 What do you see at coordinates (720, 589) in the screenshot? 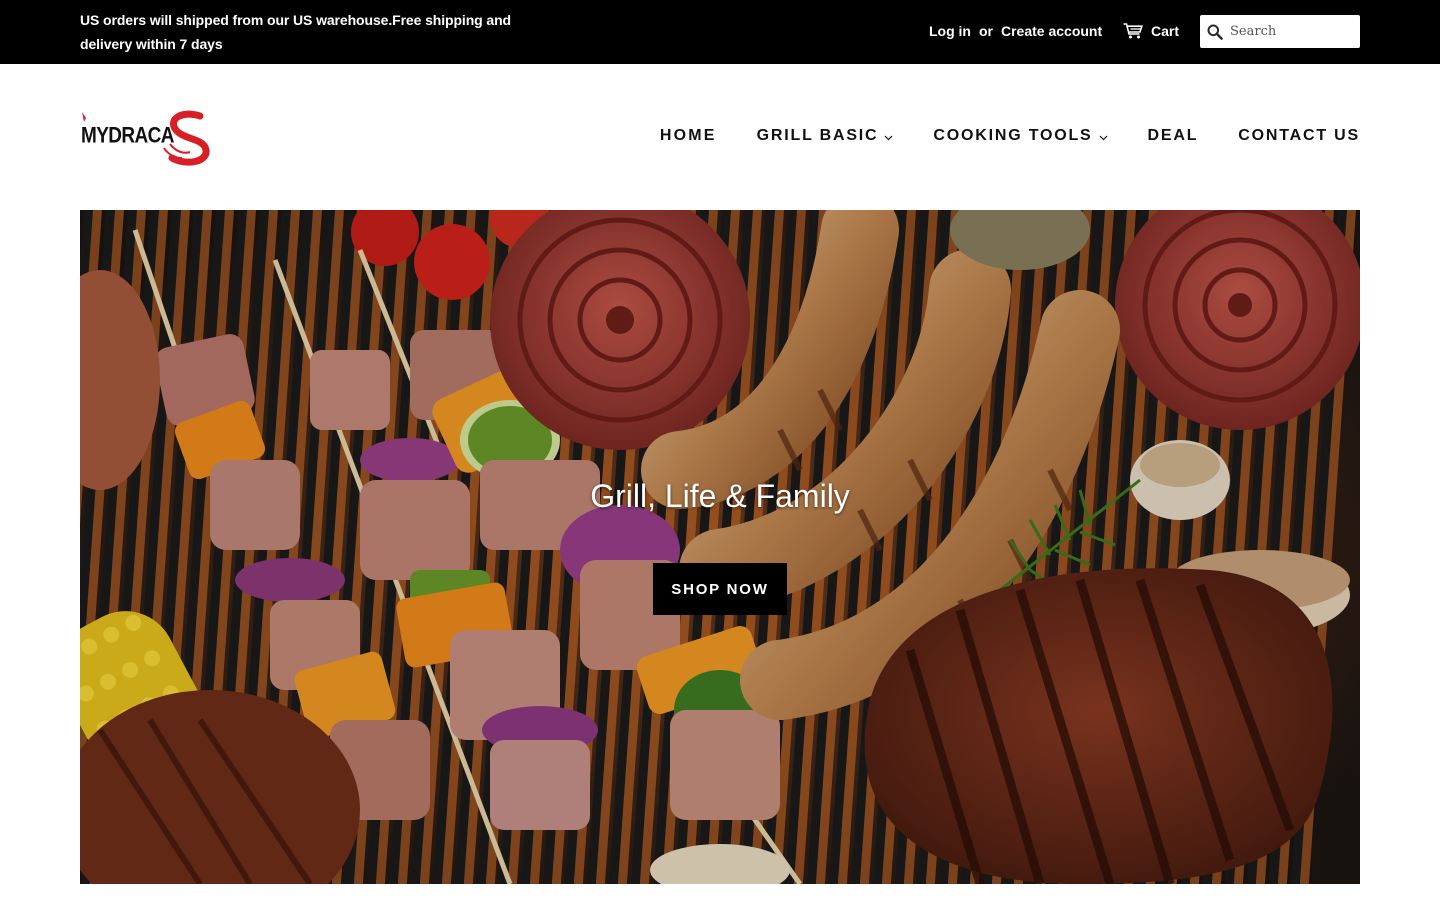
I see `shop-now-button: SHOP NOW` at bounding box center [720, 589].